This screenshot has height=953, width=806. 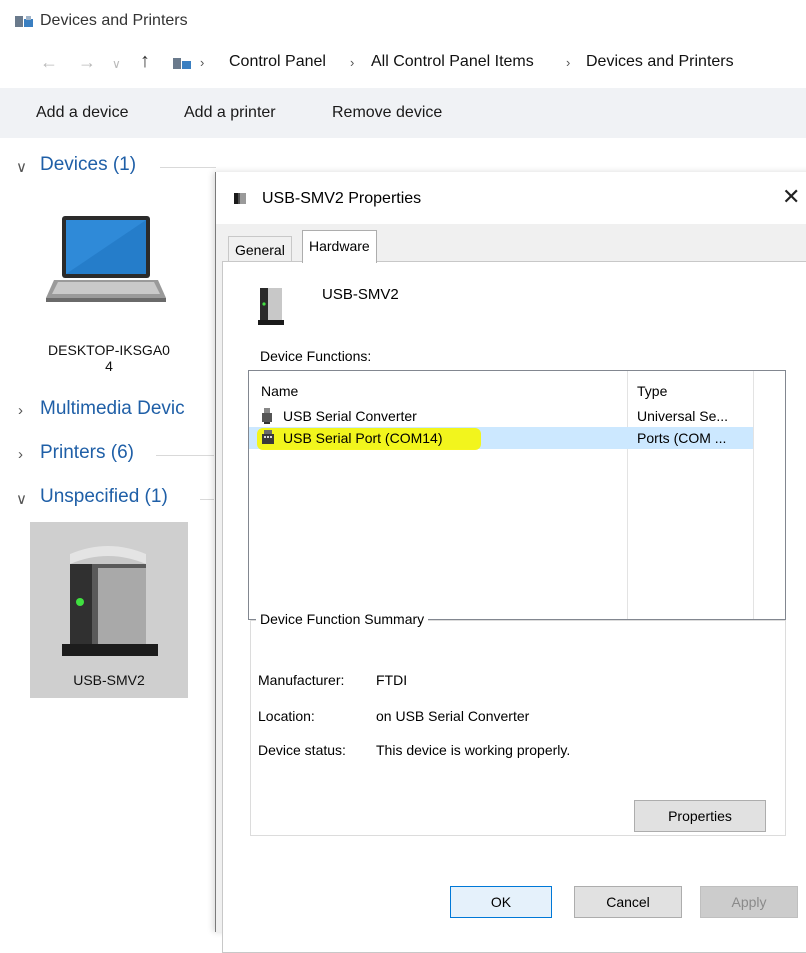 What do you see at coordinates (87, 62) in the screenshot?
I see `forward-arrow-icon: →` at bounding box center [87, 62].